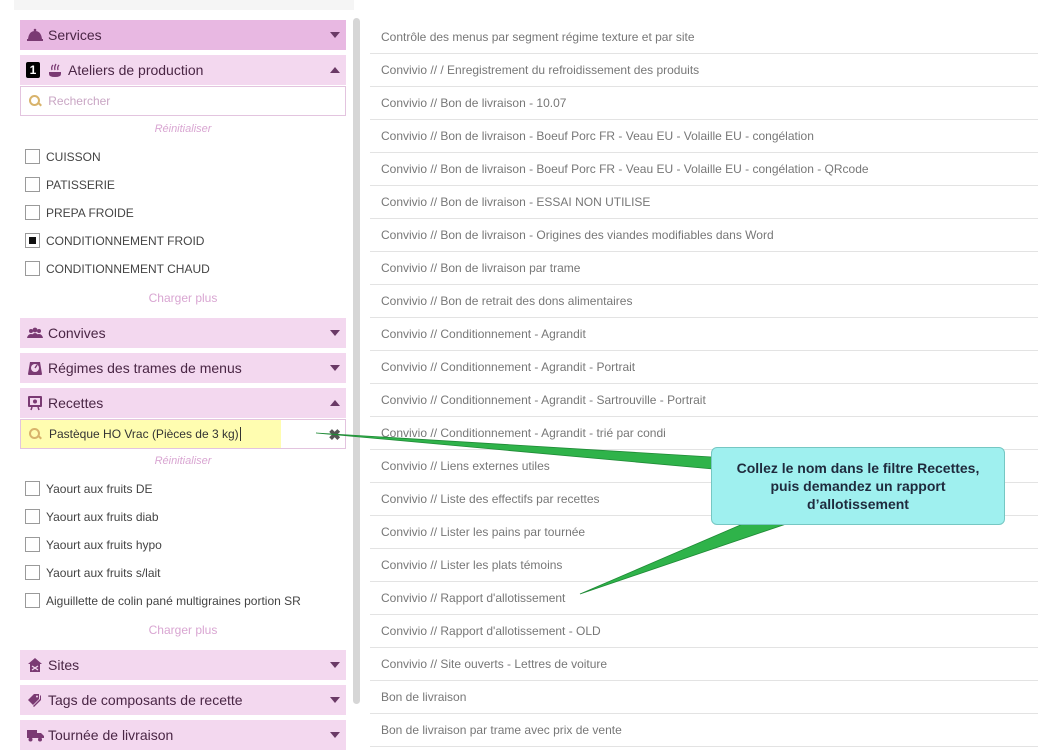  Describe the element at coordinates (90, 212) in the screenshot. I see `checkbox-label: PREPA FROIDE` at that location.